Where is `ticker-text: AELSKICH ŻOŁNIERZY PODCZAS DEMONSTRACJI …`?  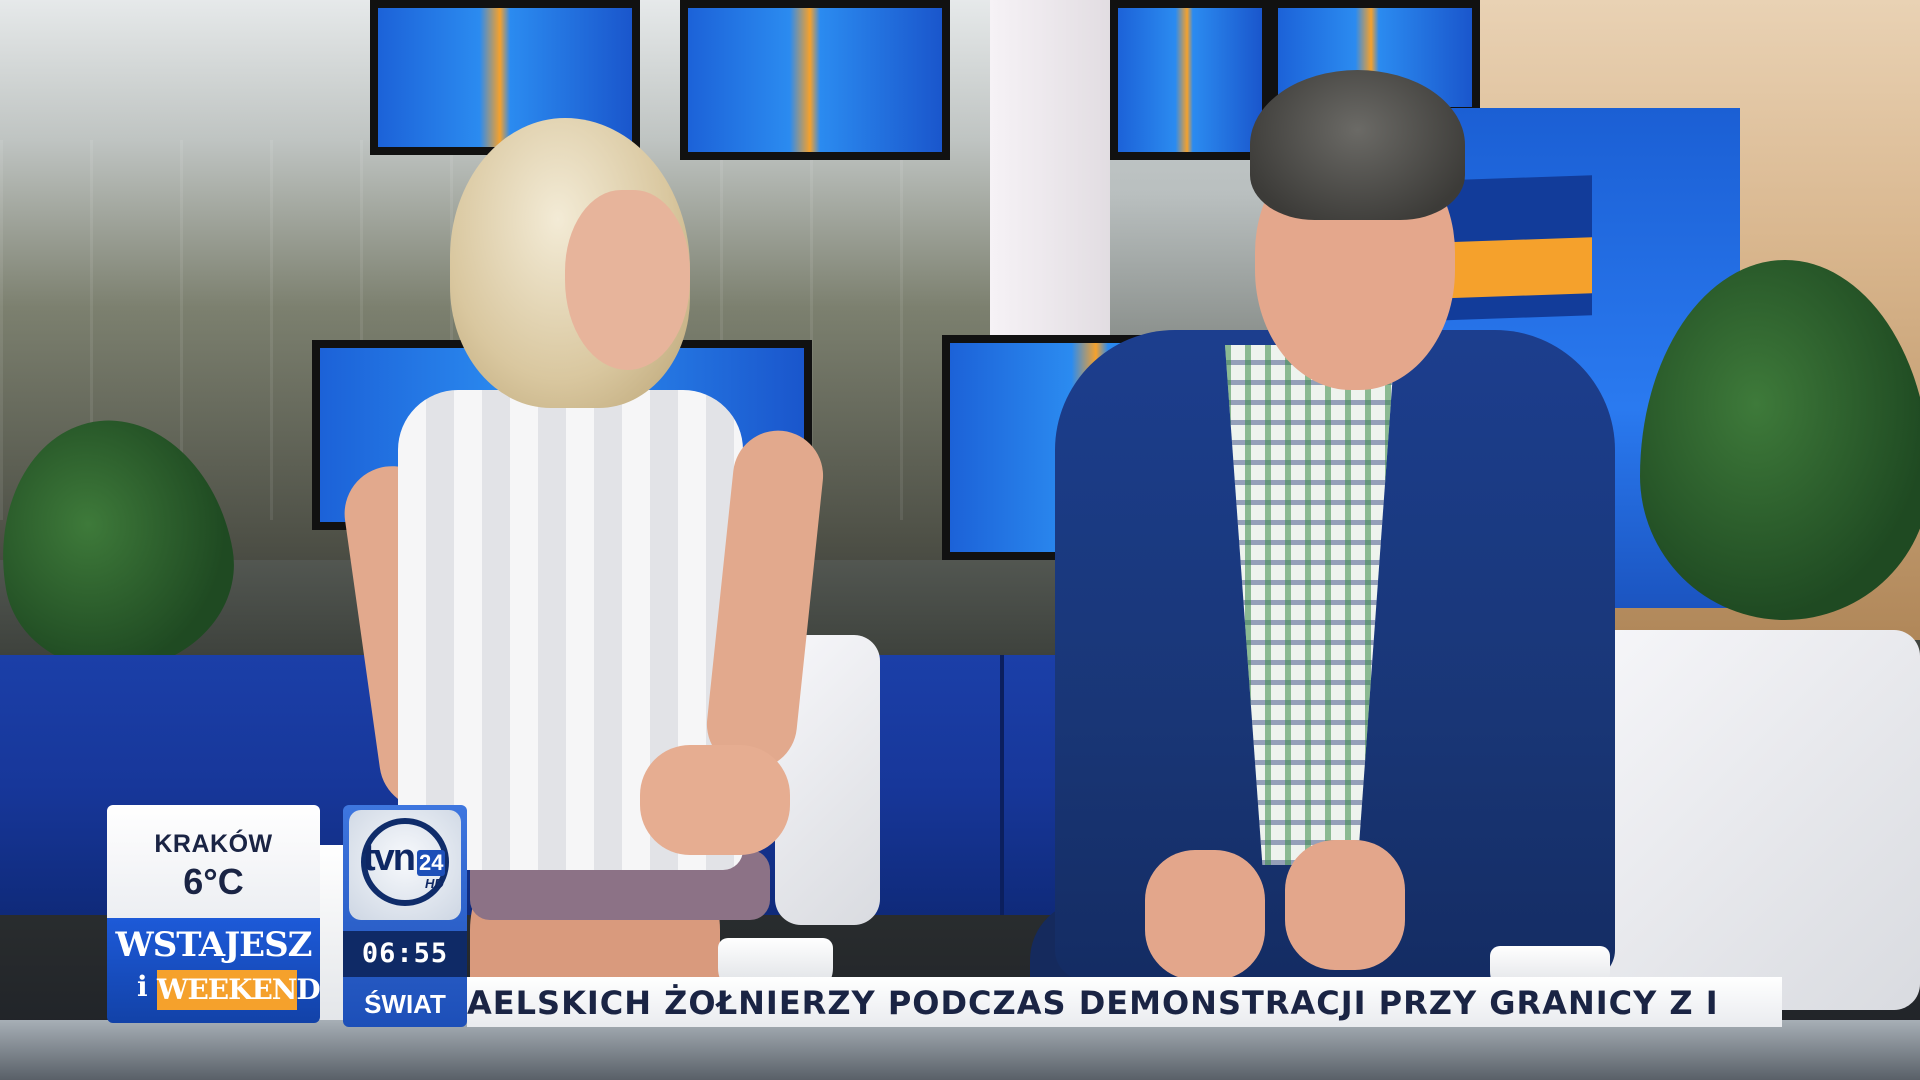 ticker-text: AELSKICH ŻOŁNIERZY PODCZAS DEMONSTRACJI … is located at coordinates (1093, 1003).